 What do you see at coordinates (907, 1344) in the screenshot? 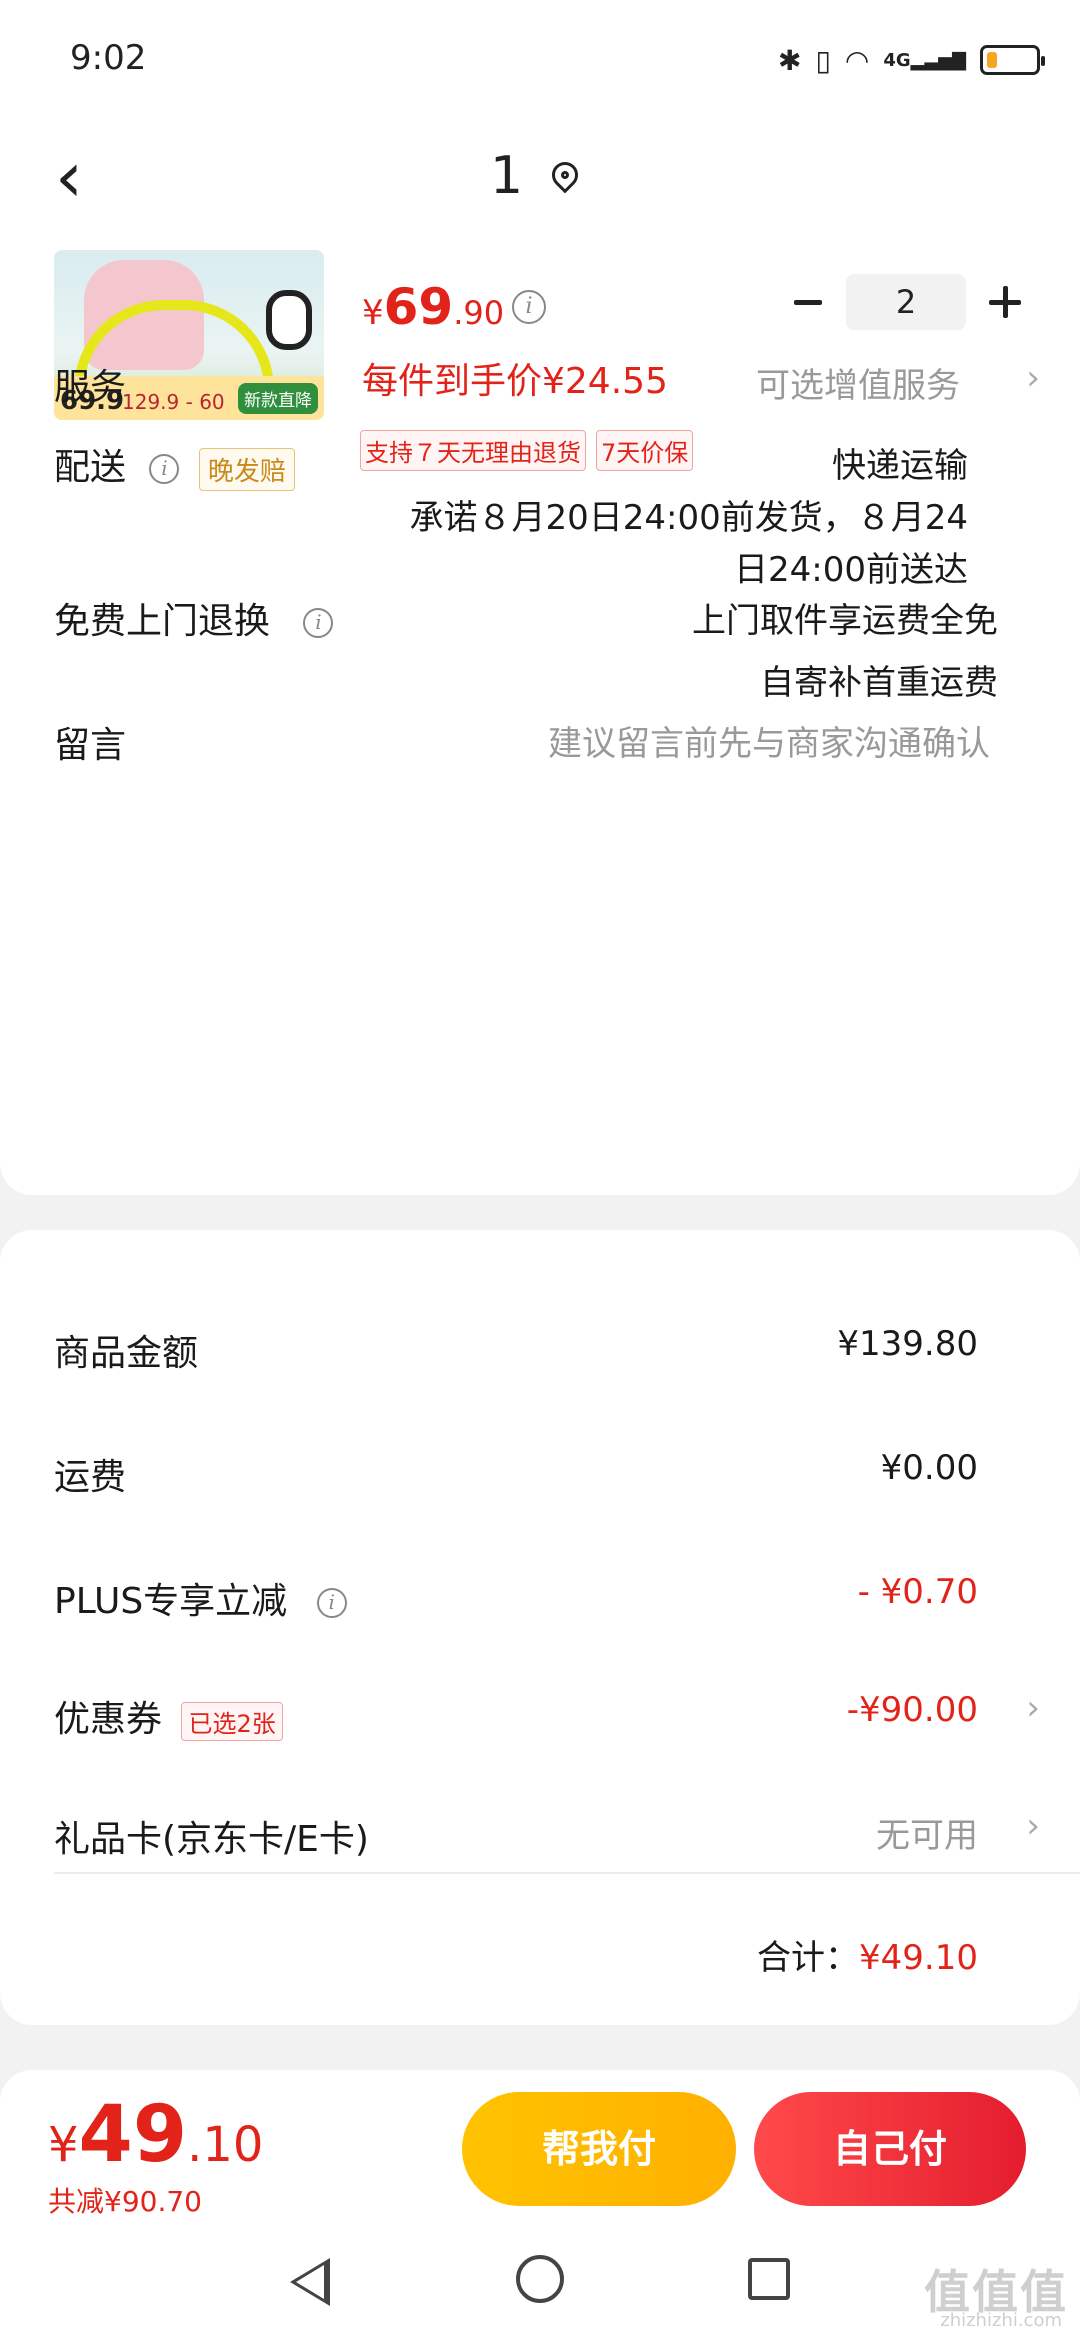
I see `goods-amount-value: ¥139.80` at bounding box center [907, 1344].